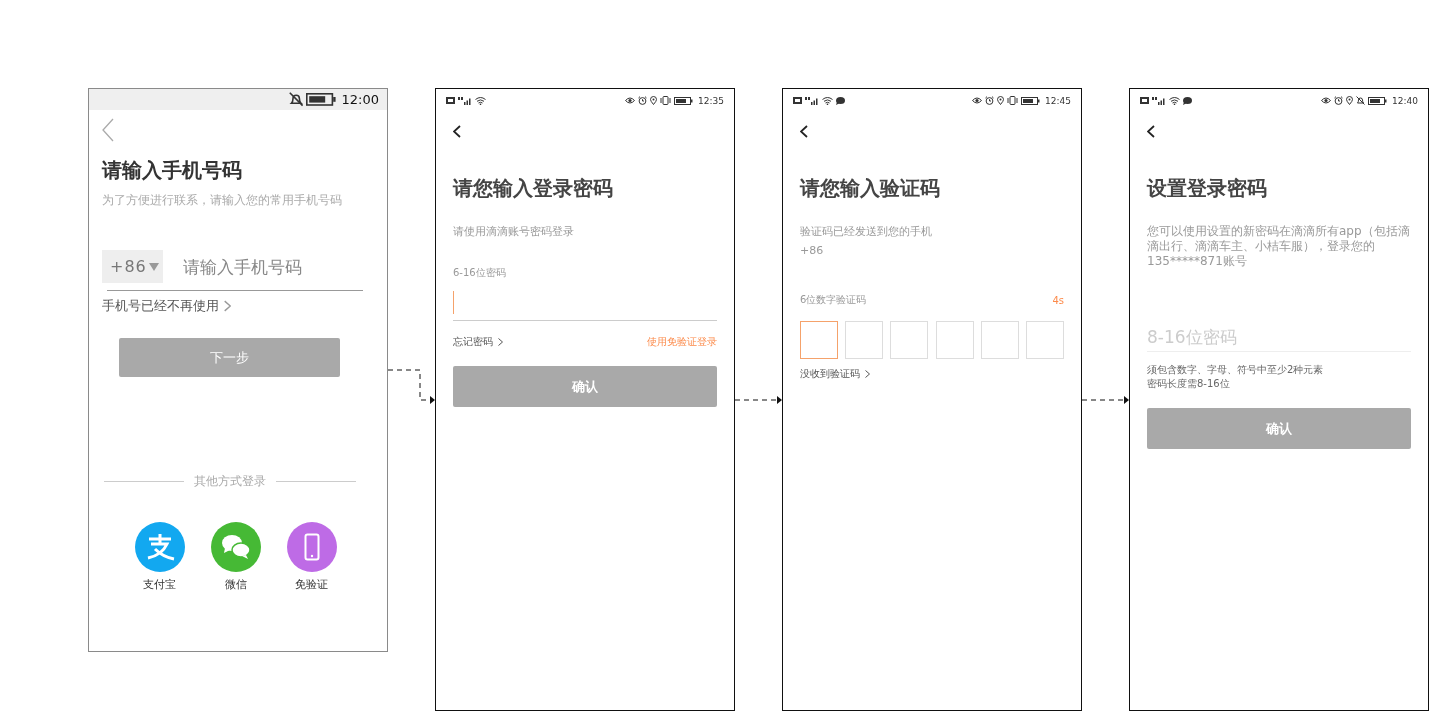 The width and height of the screenshot is (1429, 711). Describe the element at coordinates (230, 481) in the screenshot. I see `divider-label: 其他方式登录` at that location.